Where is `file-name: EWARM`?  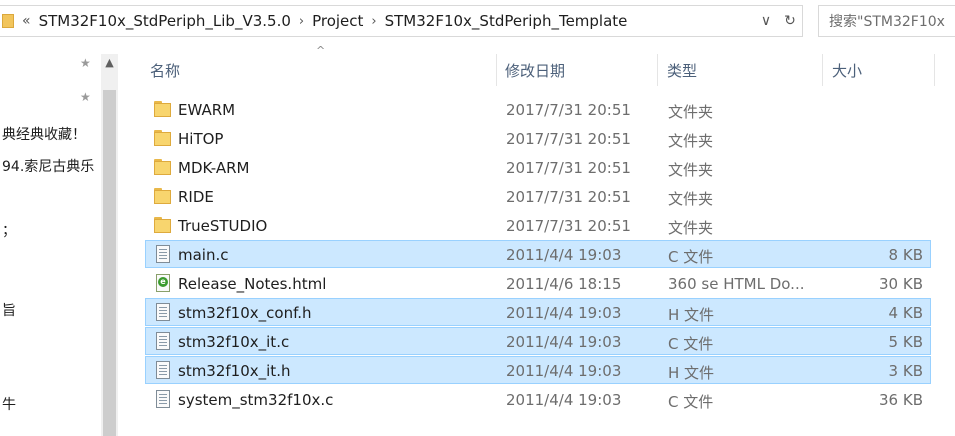
file-name: EWARM is located at coordinates (207, 110).